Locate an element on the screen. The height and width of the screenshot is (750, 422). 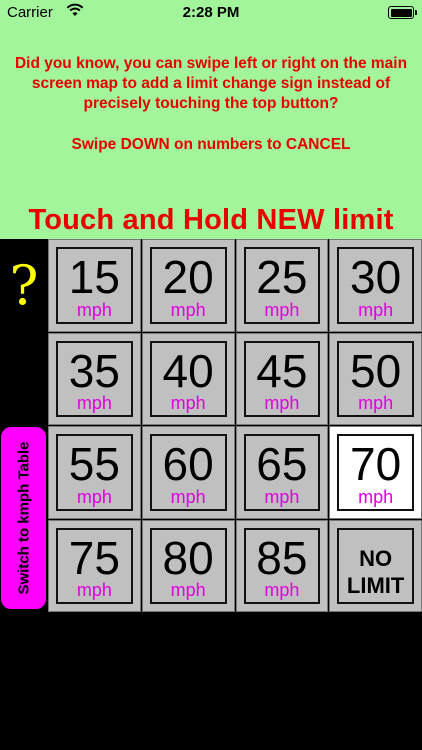
limit-85-button: 85 mph is located at coordinates (282, 565).